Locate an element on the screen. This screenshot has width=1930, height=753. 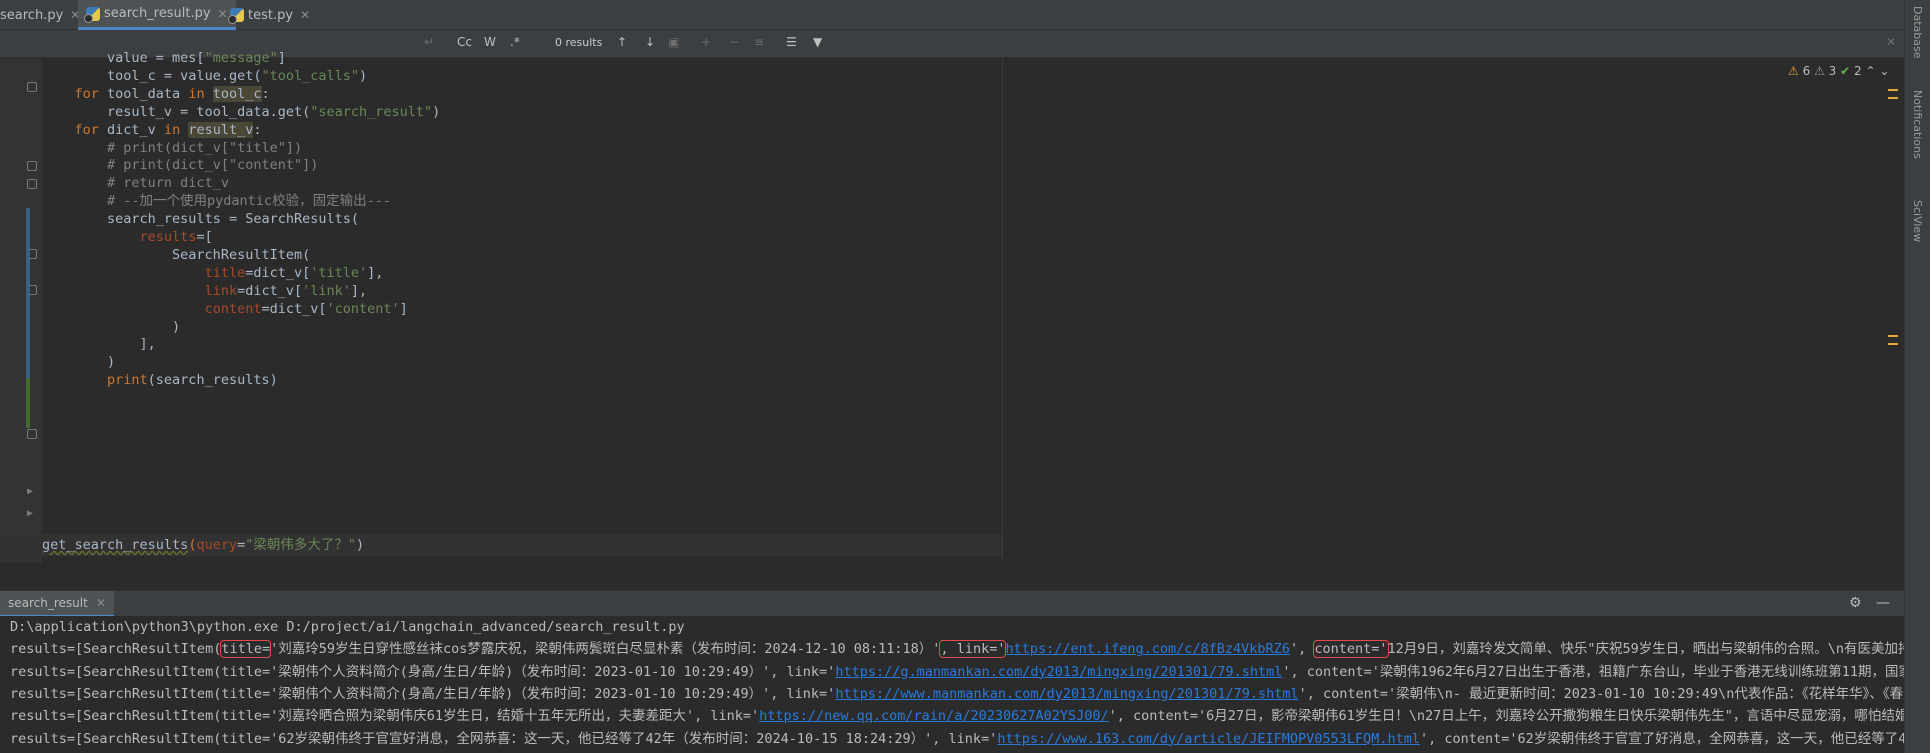
code-token: content is located at coordinates (233, 308).